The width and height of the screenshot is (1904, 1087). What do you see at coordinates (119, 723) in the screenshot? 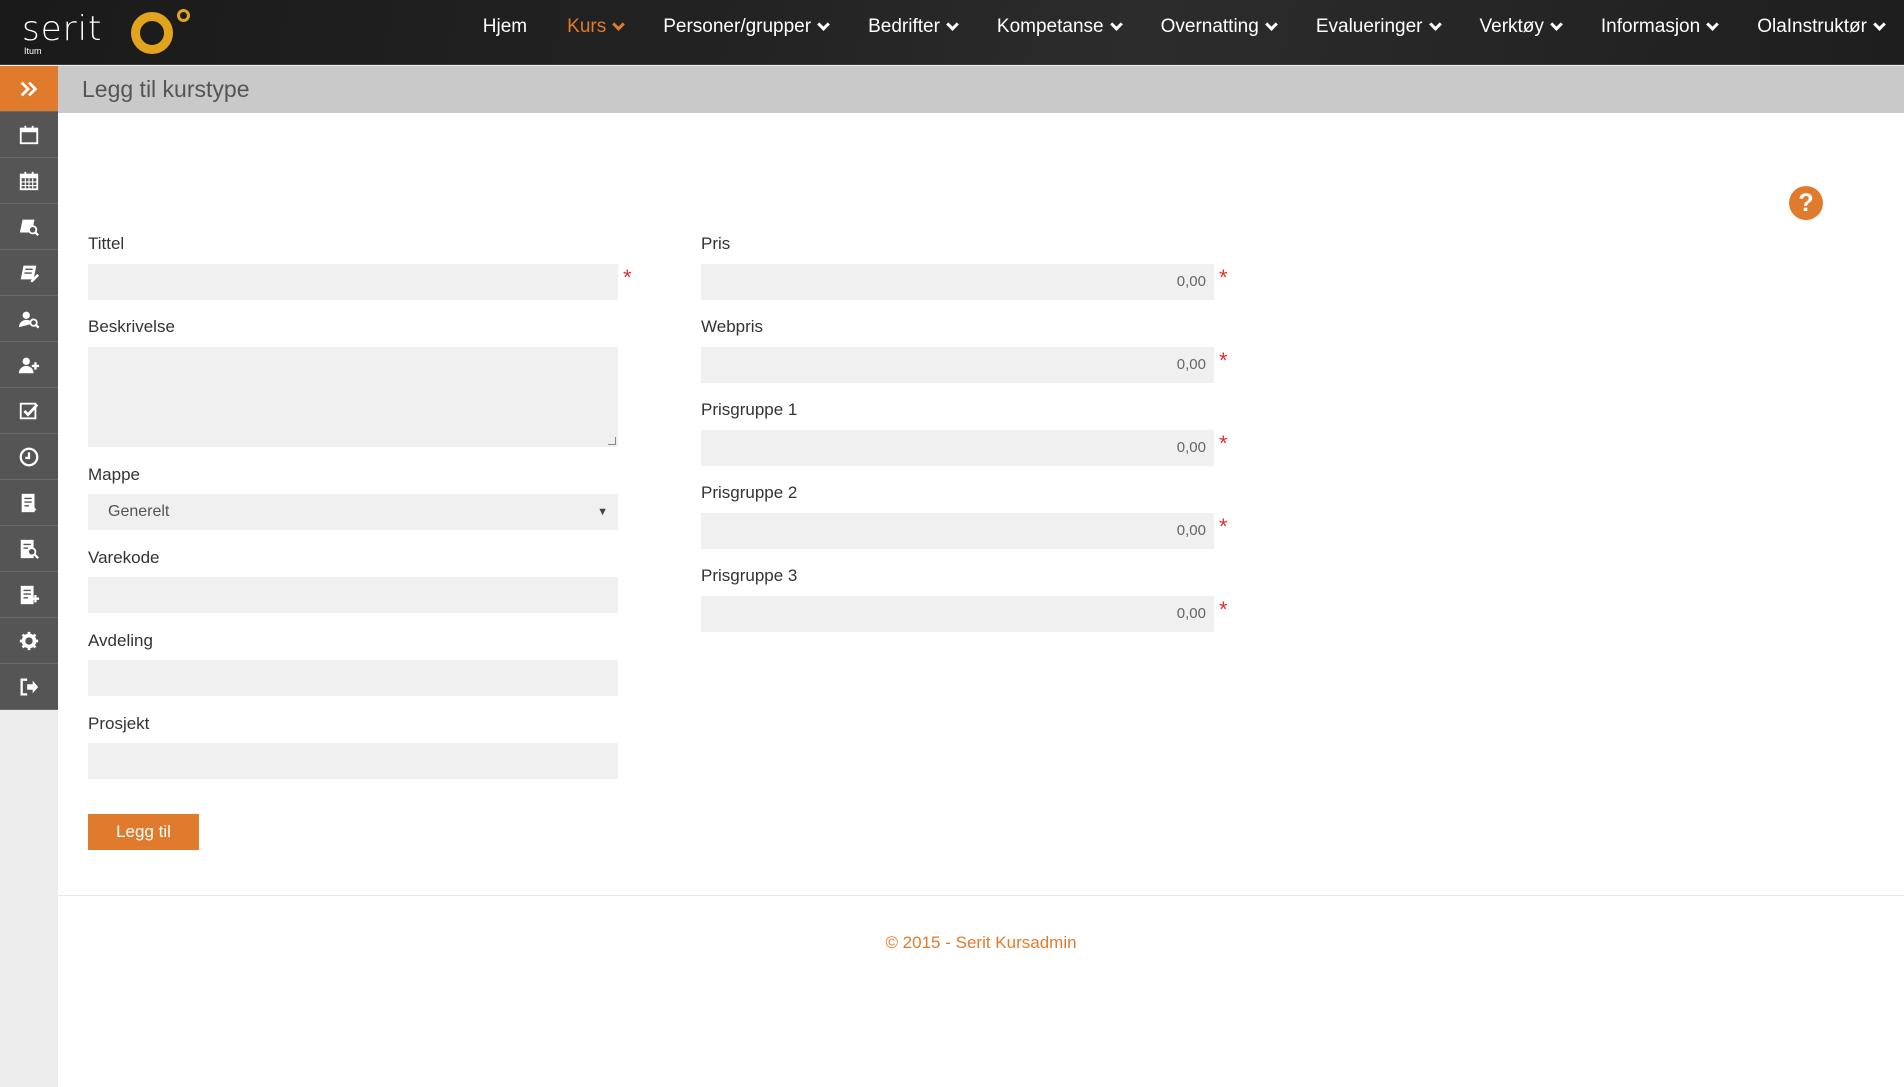
I see `prosjekt-label: Prosjekt` at bounding box center [119, 723].